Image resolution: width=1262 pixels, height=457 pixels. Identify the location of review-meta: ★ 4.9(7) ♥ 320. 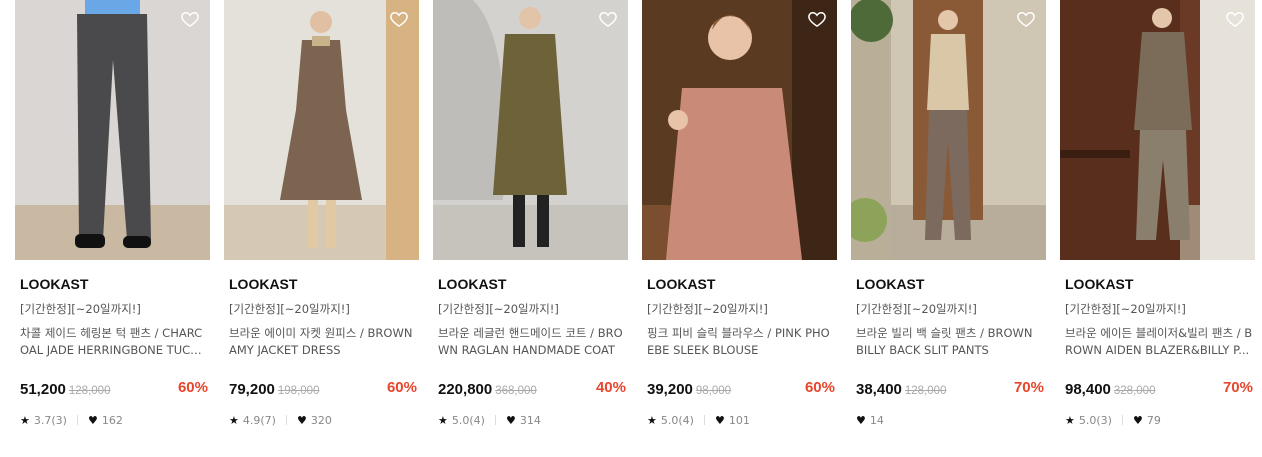
(324, 420).